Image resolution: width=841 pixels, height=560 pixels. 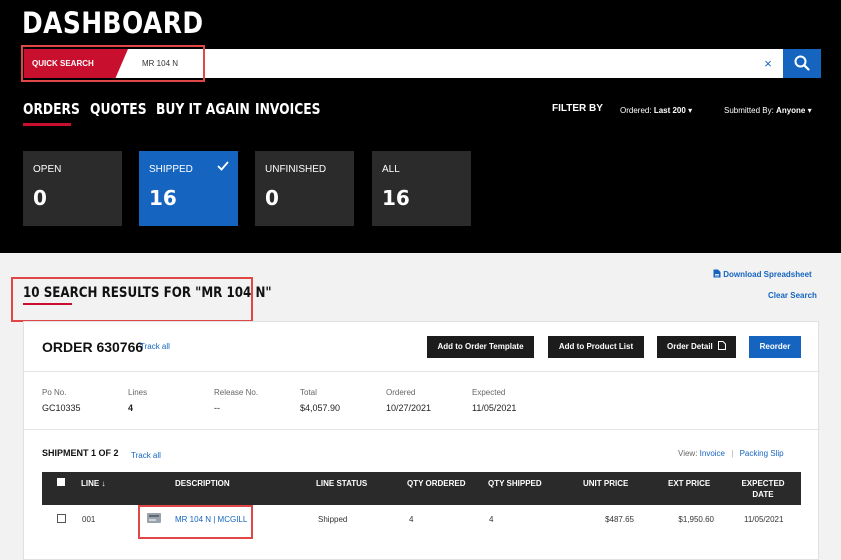 I want to click on status-card-unfinished: UNFINISHED 0, so click(x=304, y=188).